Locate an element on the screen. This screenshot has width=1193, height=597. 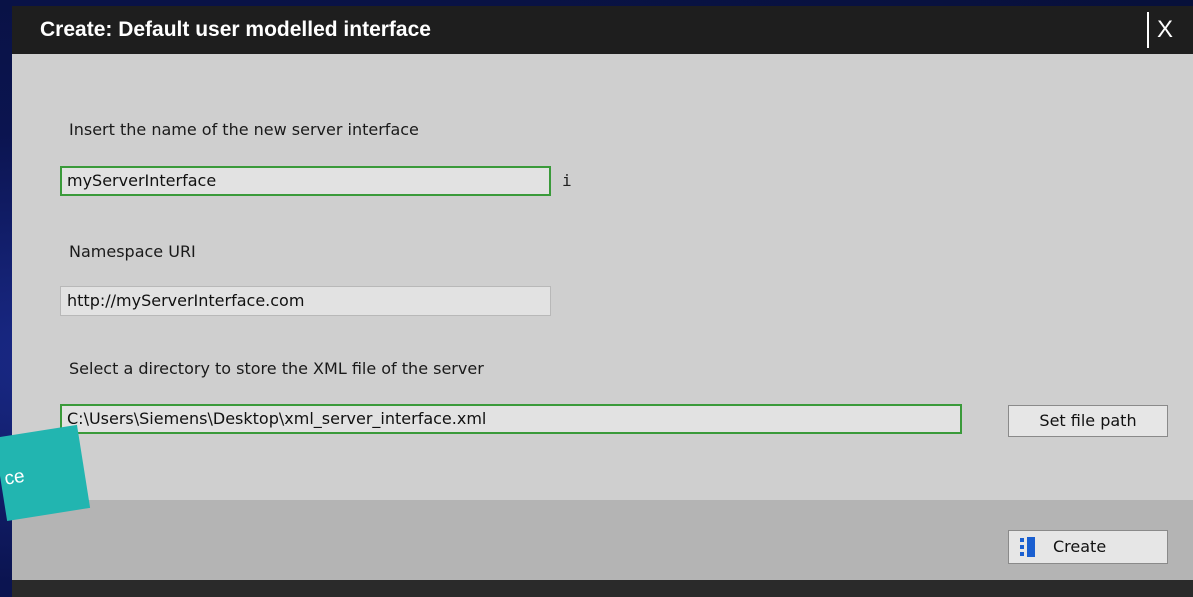
close-button: X is located at coordinates (1172, 30).